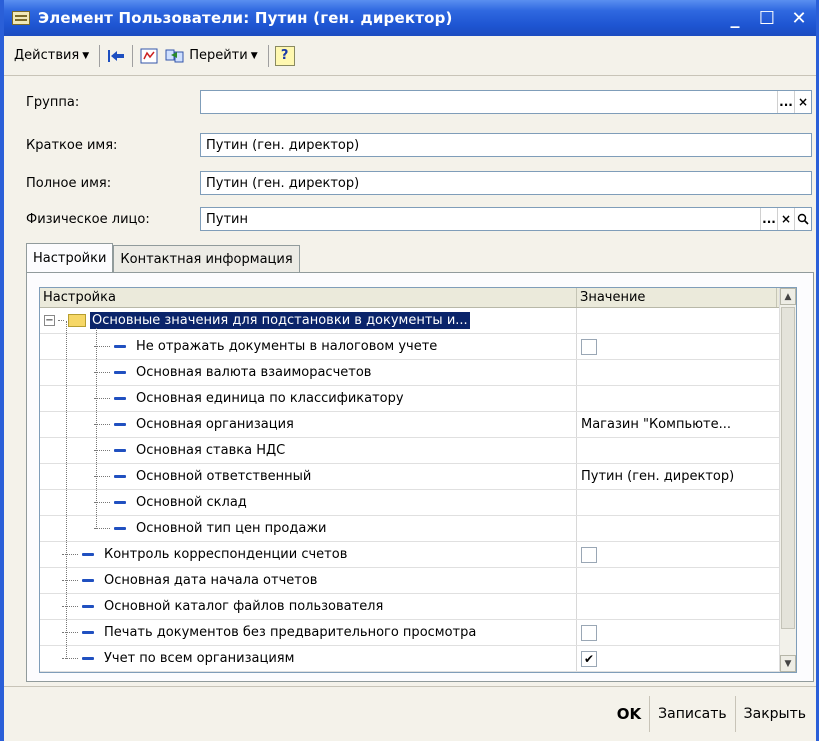 This screenshot has height=741, width=819. What do you see at coordinates (799, 18) in the screenshot?
I see `close-window-button: ✕` at bounding box center [799, 18].